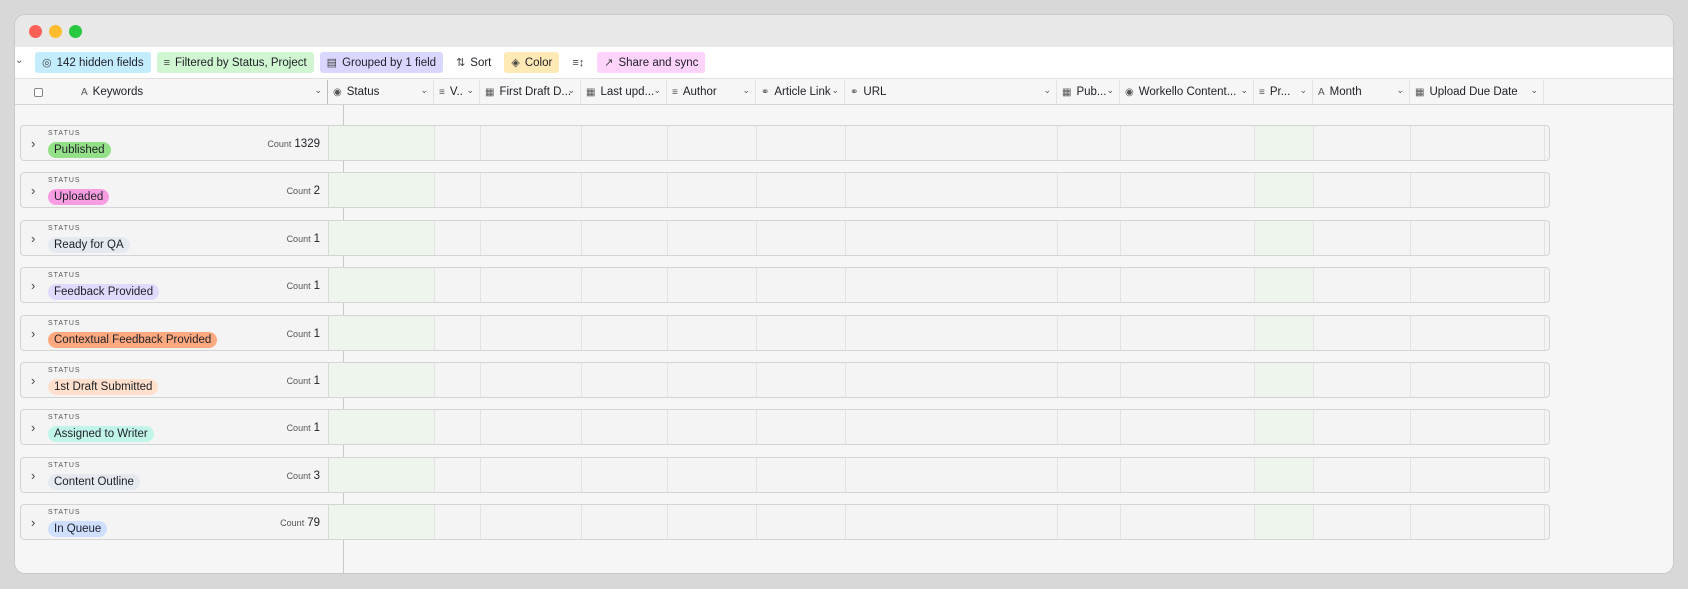 The width and height of the screenshot is (1688, 589). Describe the element at coordinates (93, 62) in the screenshot. I see `hide-fields-button: ◎ 142 hidden fields` at that location.